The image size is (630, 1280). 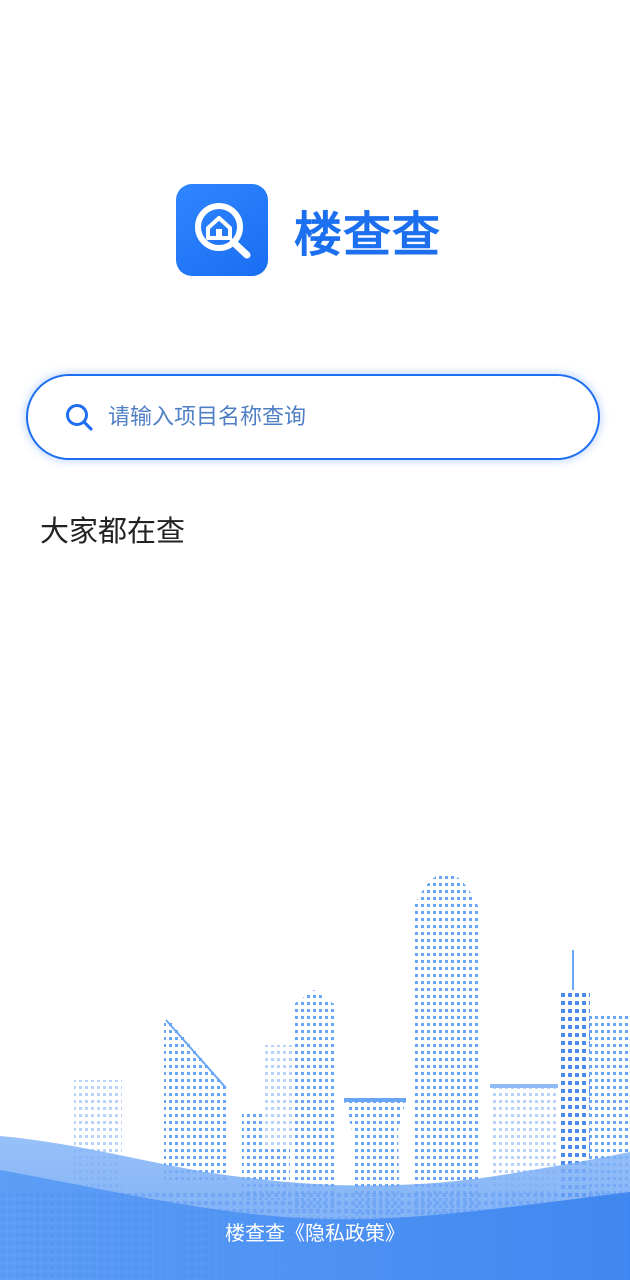 What do you see at coordinates (338, 417) in the screenshot?
I see `search-input` at bounding box center [338, 417].